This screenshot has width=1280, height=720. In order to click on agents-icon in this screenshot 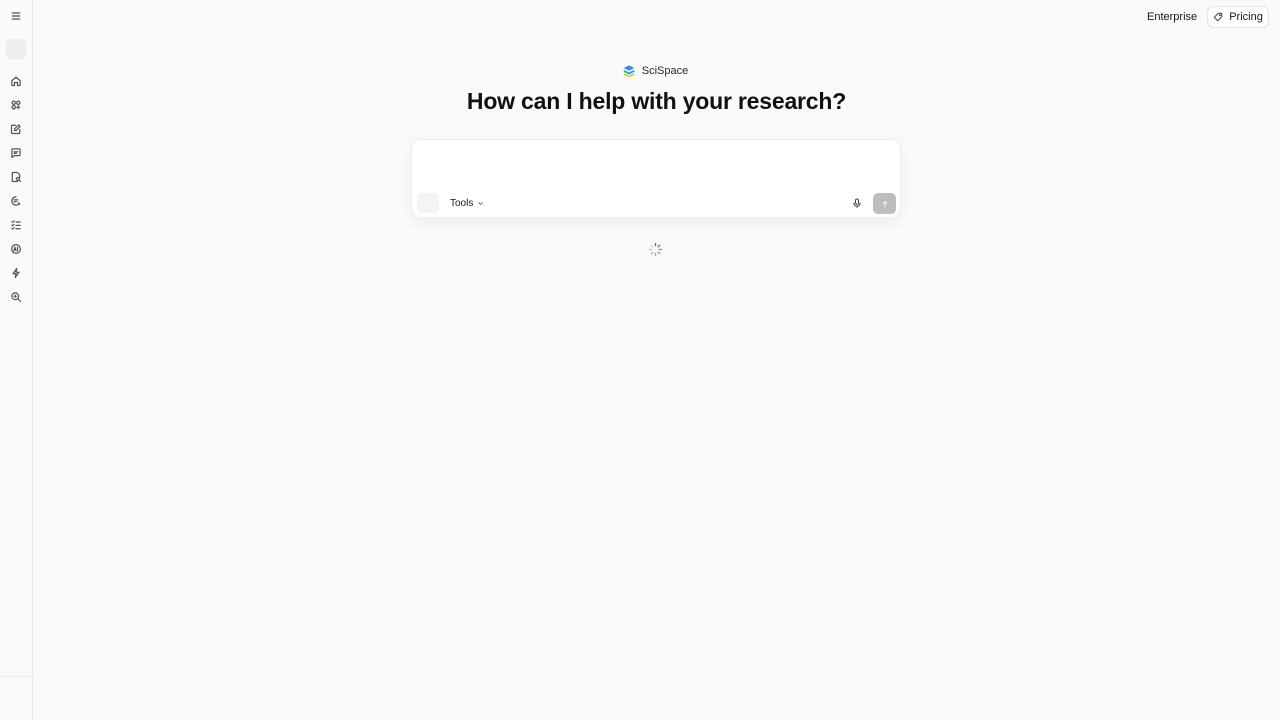, I will do `click(16, 105)`.